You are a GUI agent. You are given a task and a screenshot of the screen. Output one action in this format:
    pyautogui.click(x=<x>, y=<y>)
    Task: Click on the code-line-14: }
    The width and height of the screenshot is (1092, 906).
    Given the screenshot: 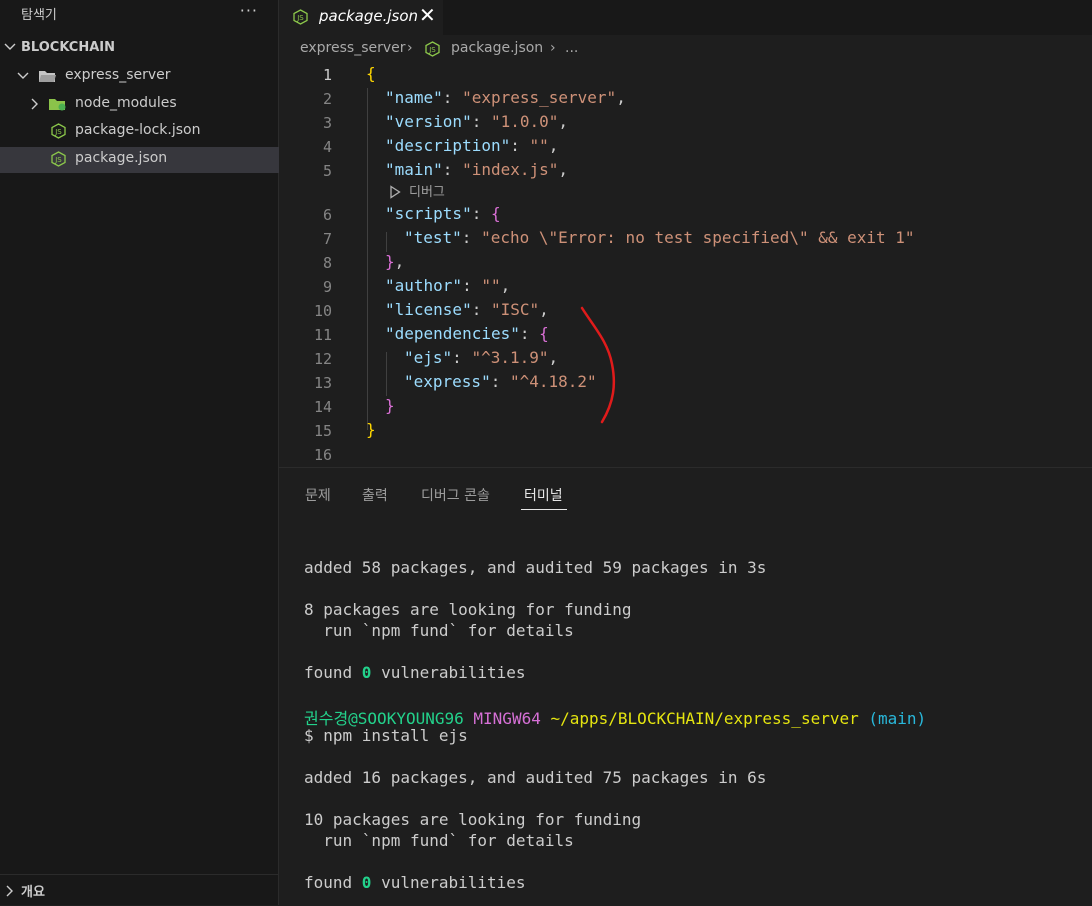 What is the action you would take?
    pyautogui.click(x=390, y=405)
    